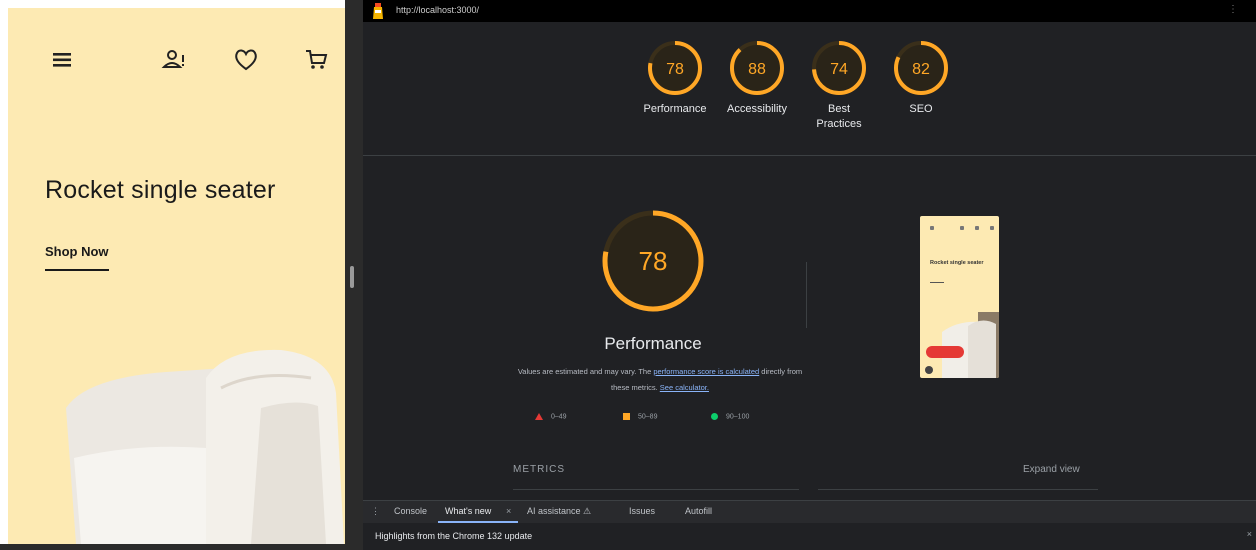 This screenshot has height=550, width=1256. I want to click on thumb-shop-link, so click(937, 280).